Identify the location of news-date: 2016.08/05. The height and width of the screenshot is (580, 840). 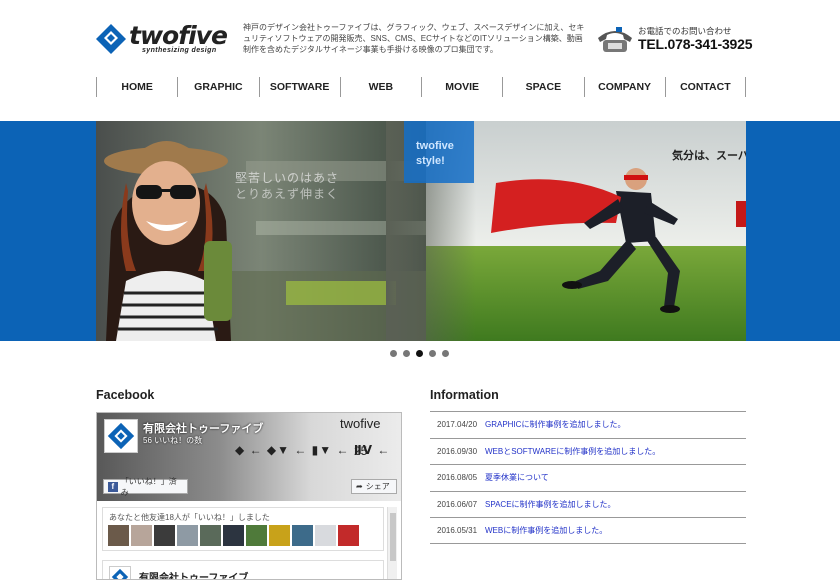
(457, 478).